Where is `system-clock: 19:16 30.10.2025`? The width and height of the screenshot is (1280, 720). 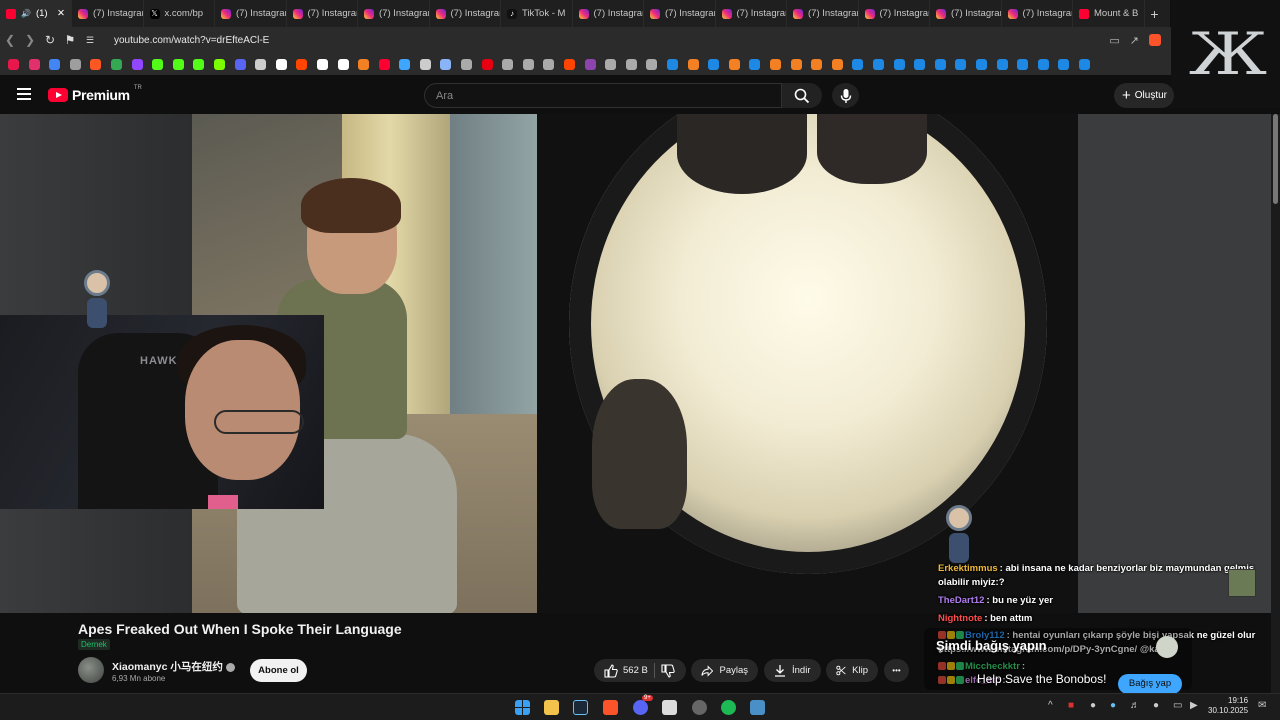
system-clock: 19:16 30.10.2025 is located at coordinates (1228, 706).